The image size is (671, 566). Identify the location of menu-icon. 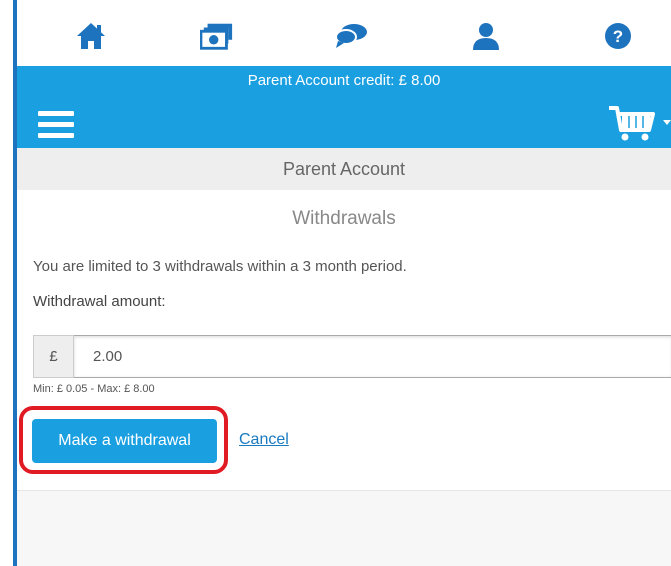
(56, 125).